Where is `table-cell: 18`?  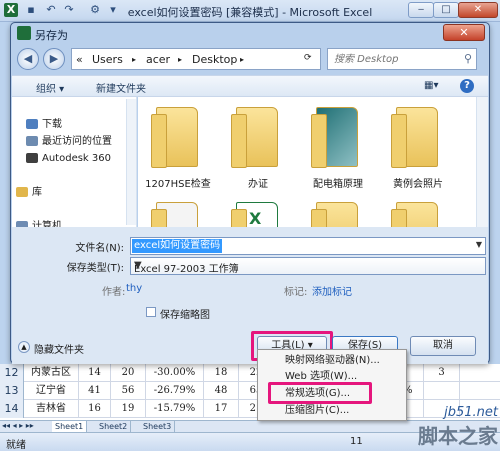
table-cell: 18 is located at coordinates (221, 373).